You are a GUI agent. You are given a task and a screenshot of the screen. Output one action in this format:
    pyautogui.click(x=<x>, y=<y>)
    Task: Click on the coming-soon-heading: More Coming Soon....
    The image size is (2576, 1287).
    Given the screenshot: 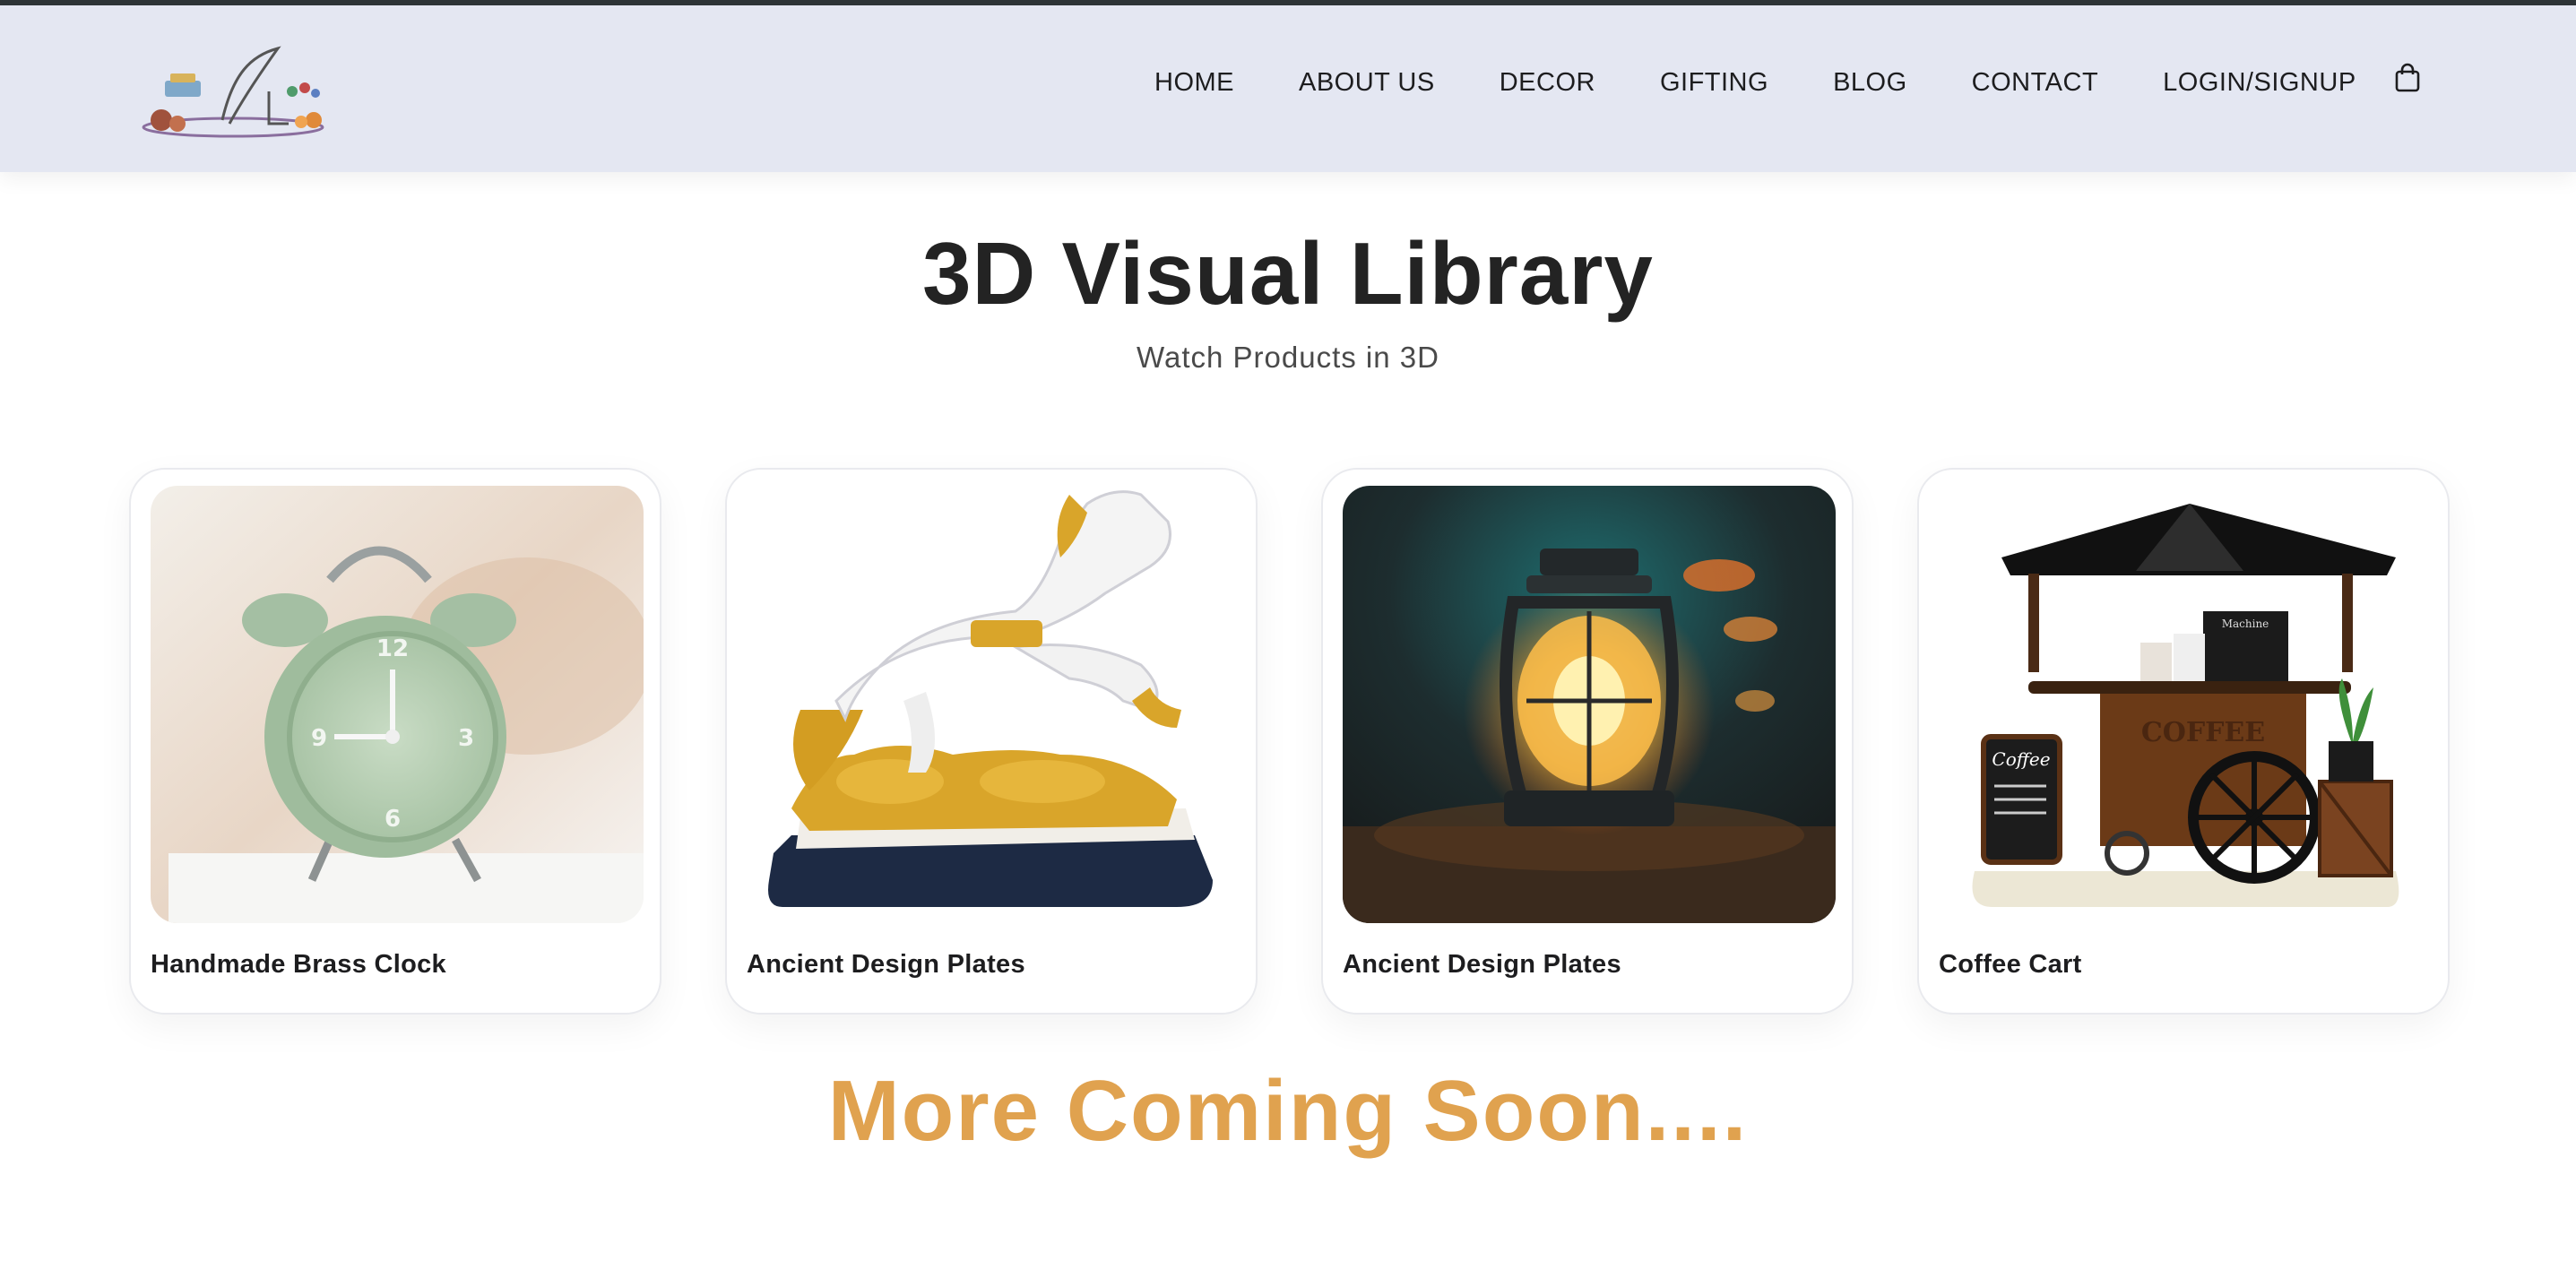 What is the action you would take?
    pyautogui.click(x=1288, y=1111)
    